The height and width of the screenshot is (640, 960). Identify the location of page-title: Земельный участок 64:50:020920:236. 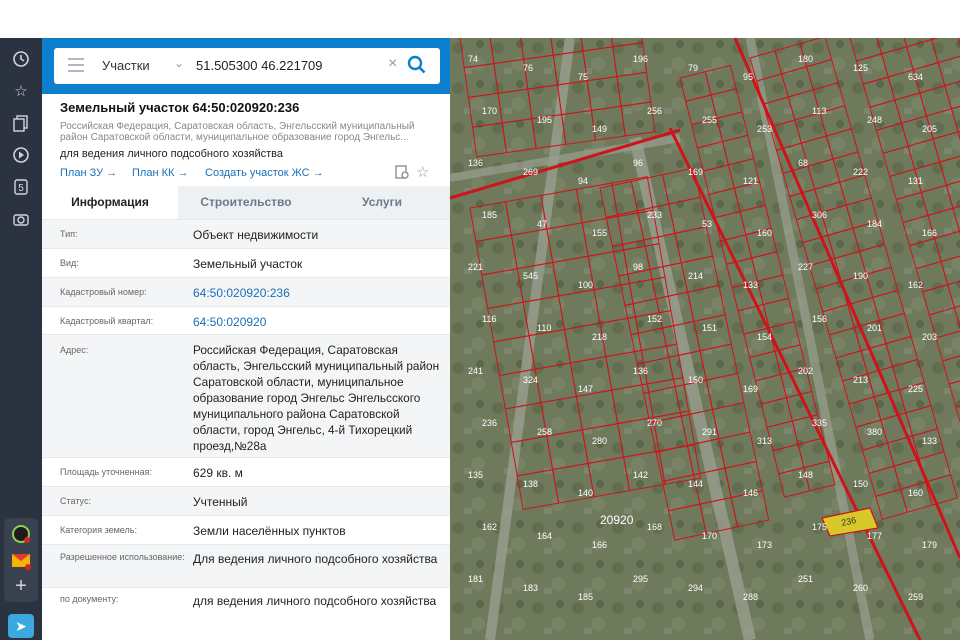
(180, 107).